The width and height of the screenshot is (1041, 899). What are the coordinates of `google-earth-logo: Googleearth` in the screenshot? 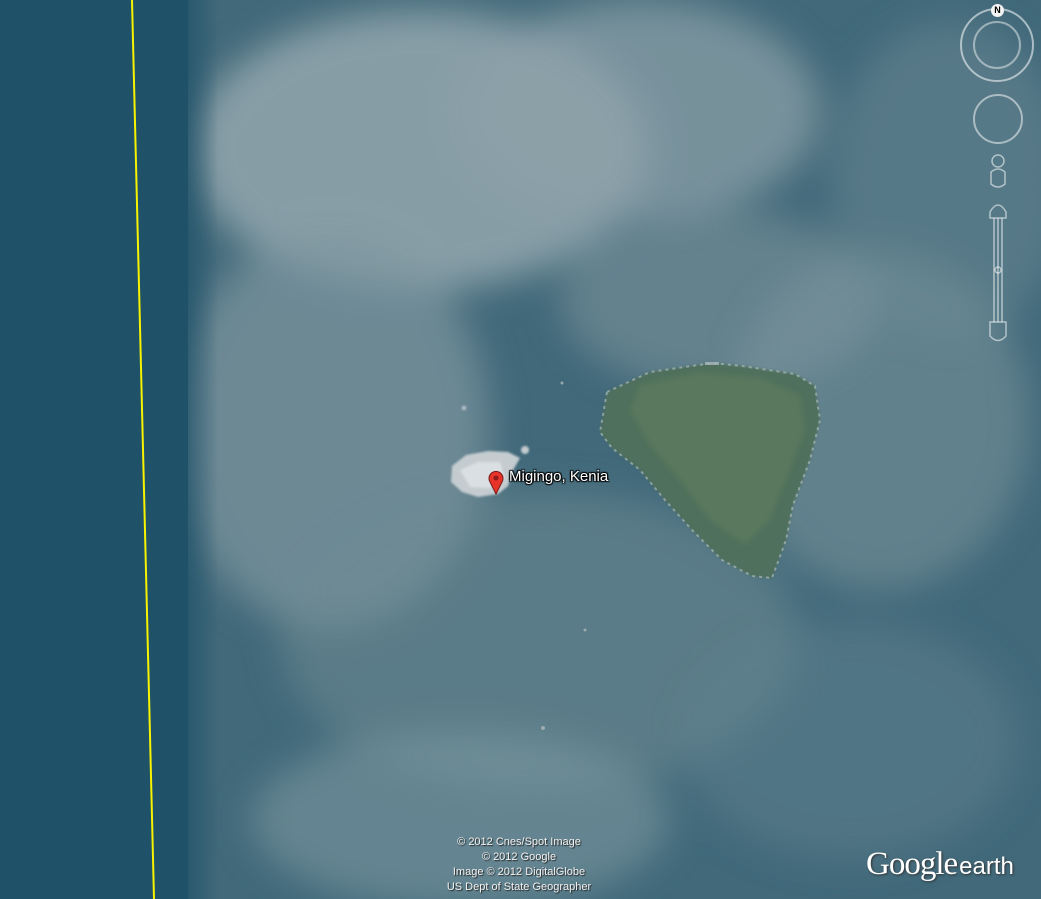 It's located at (940, 864).